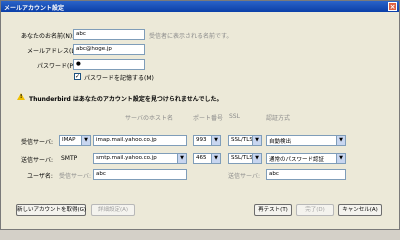 The width and height of the screenshot is (400, 240). What do you see at coordinates (21, 97) in the screenshot?
I see `warning-icon-mark: !` at bounding box center [21, 97].